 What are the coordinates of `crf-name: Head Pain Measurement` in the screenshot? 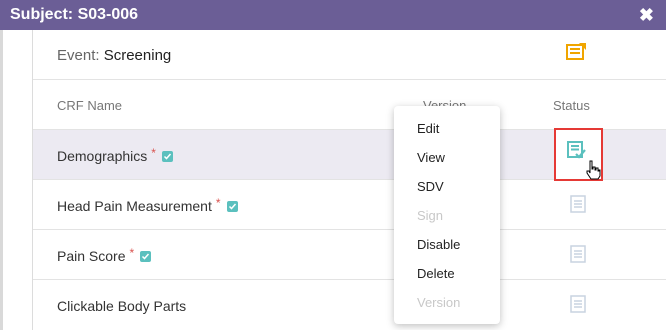 It's located at (134, 206).